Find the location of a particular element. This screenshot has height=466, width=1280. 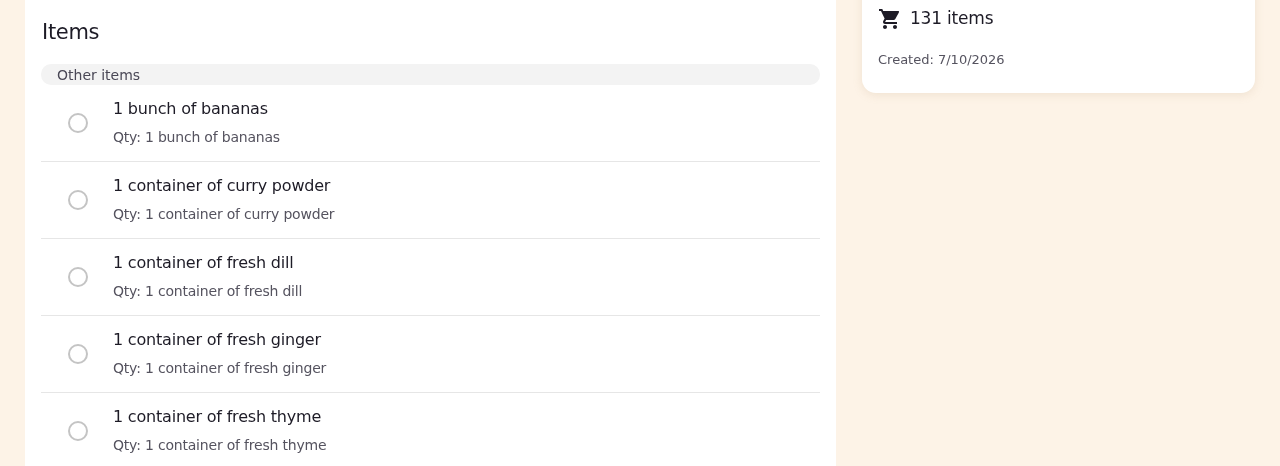

item-name: 1 container of fresh dill is located at coordinates (204, 263).